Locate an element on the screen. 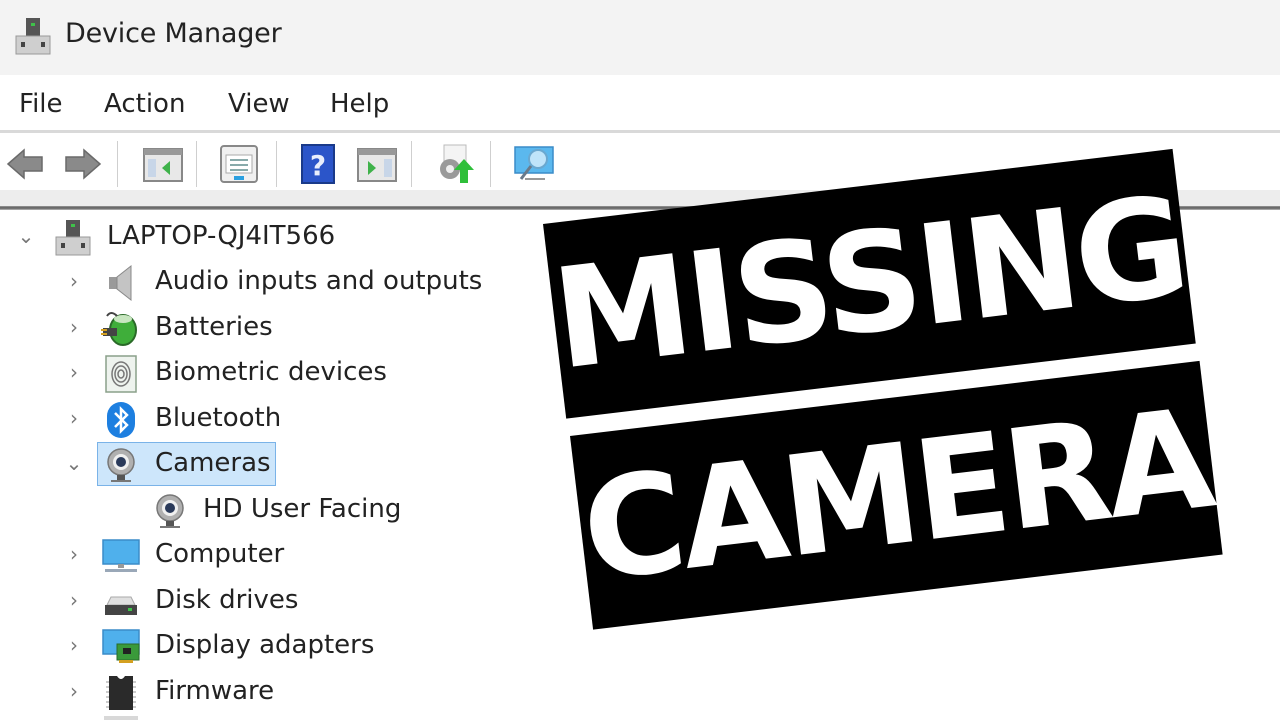  tree-item-bluetooth: › Bluetooth is located at coordinates (300, 419).